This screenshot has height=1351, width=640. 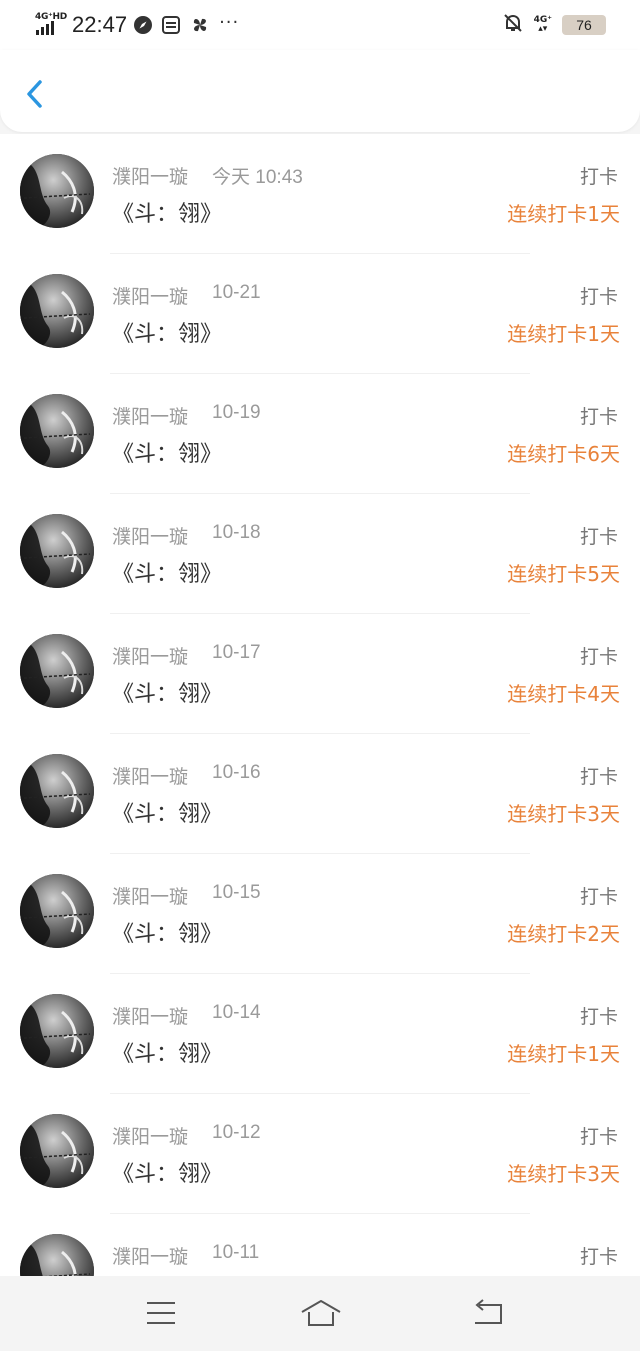 I want to click on home-icon, so click(x=321, y=1313).